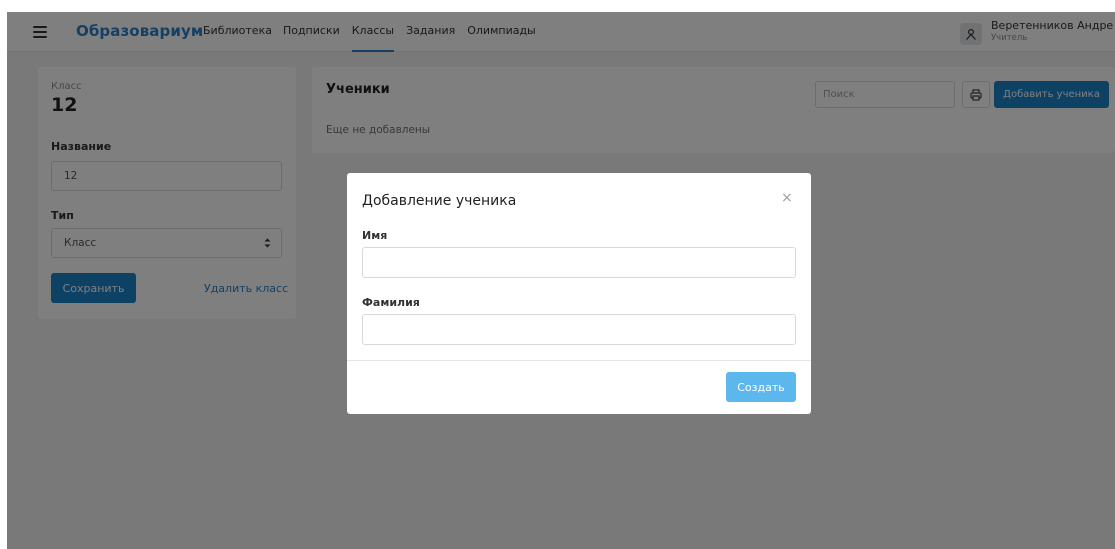 This screenshot has width=1115, height=549. What do you see at coordinates (391, 302) in the screenshot?
I see `last-name-label: Фамилия` at bounding box center [391, 302].